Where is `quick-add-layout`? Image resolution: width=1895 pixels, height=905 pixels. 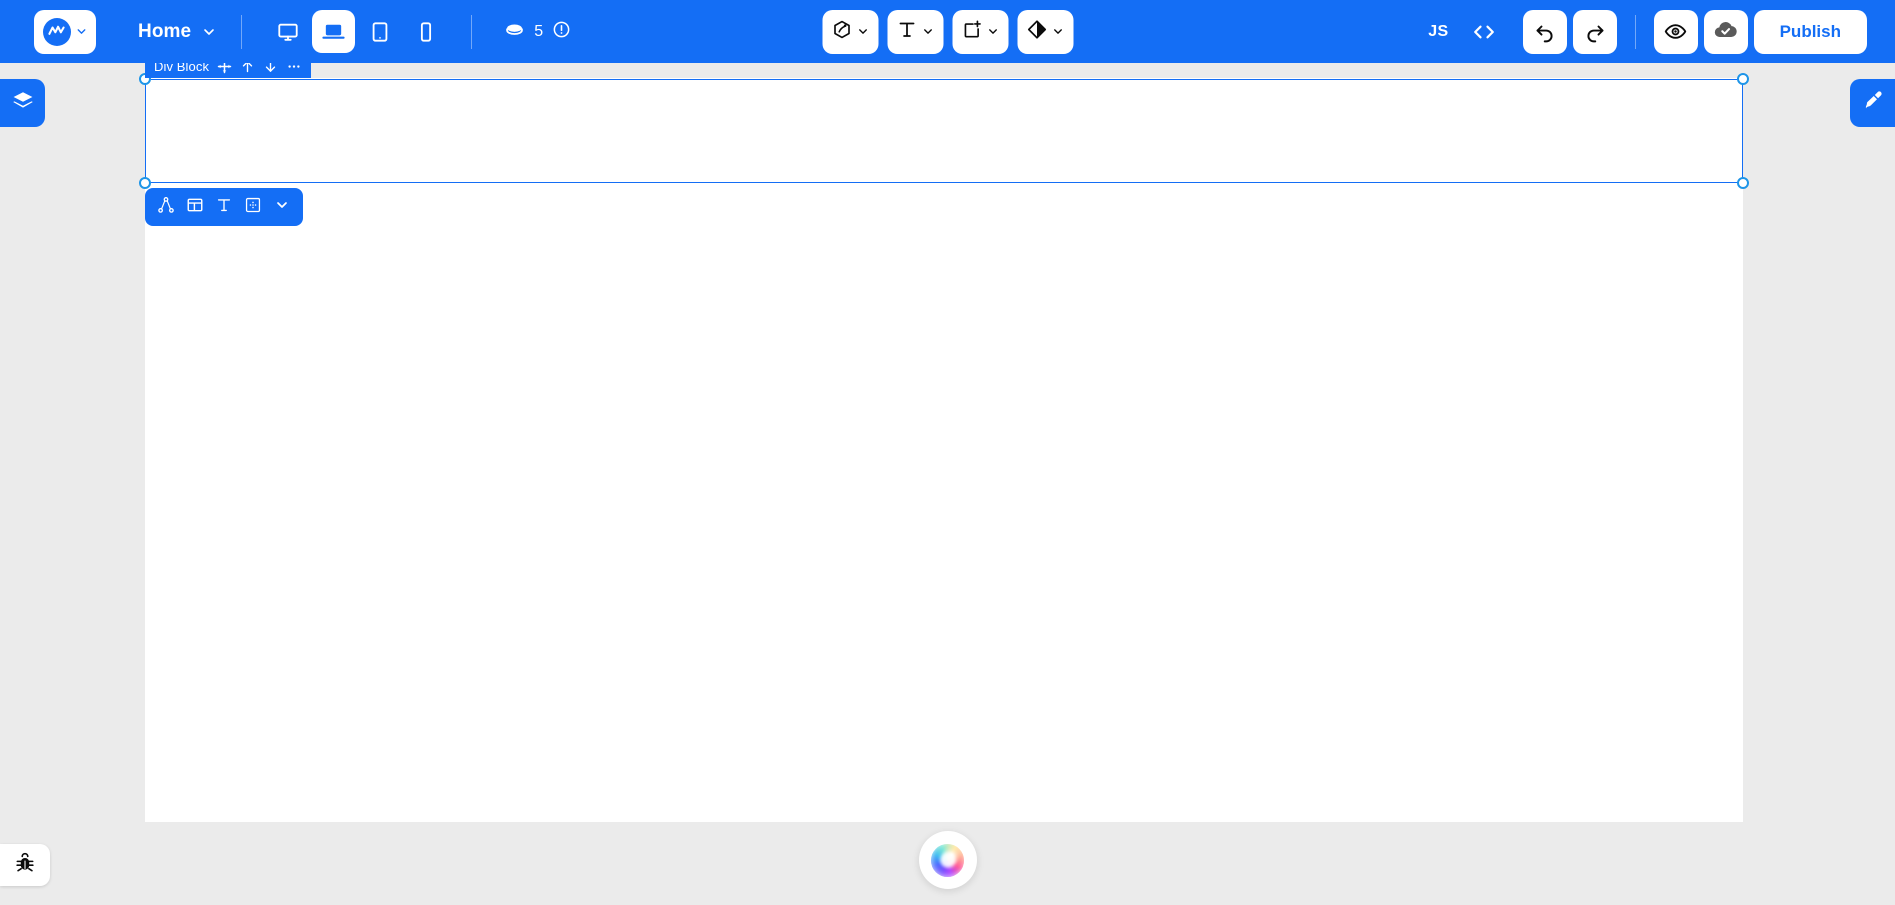 quick-add-layout is located at coordinates (195, 207).